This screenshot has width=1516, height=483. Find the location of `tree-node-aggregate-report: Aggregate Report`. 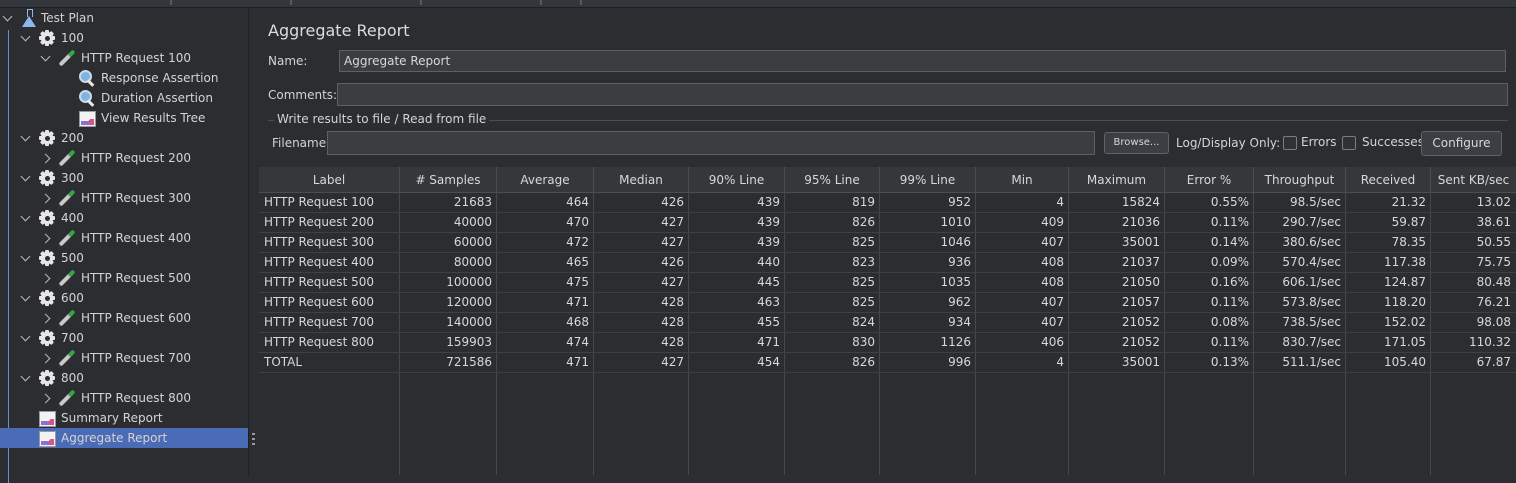

tree-node-aggregate-report: Aggregate Report is located at coordinates (124, 438).